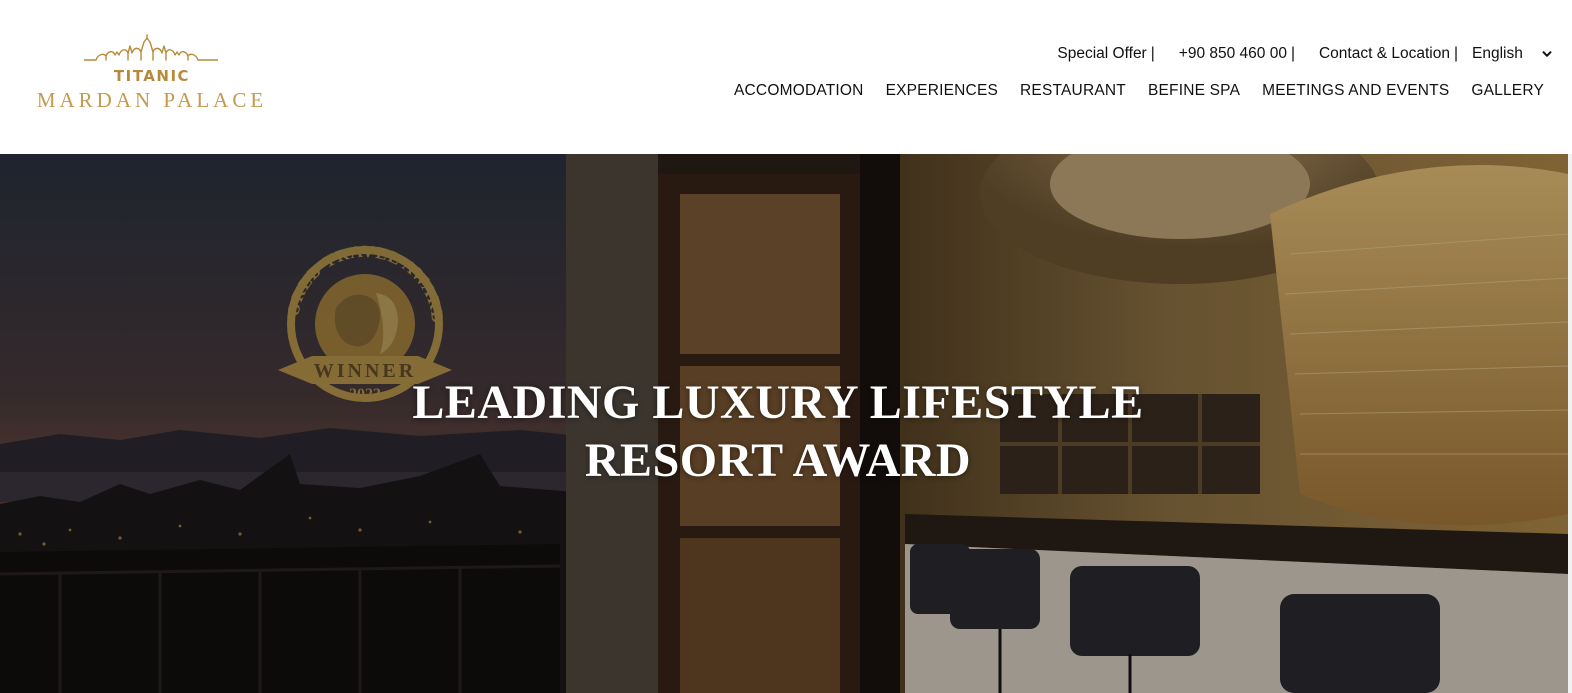 The image size is (1572, 693). Describe the element at coordinates (1073, 91) in the screenshot. I see `nav-item-restaurant: RESTAURANT` at that location.